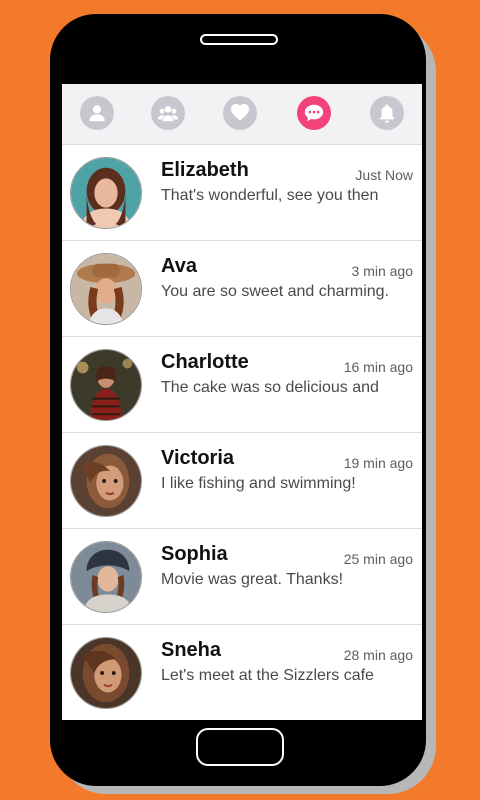  What do you see at coordinates (252, 579) in the screenshot?
I see `message-preview: Movie was great. Thanks!` at bounding box center [252, 579].